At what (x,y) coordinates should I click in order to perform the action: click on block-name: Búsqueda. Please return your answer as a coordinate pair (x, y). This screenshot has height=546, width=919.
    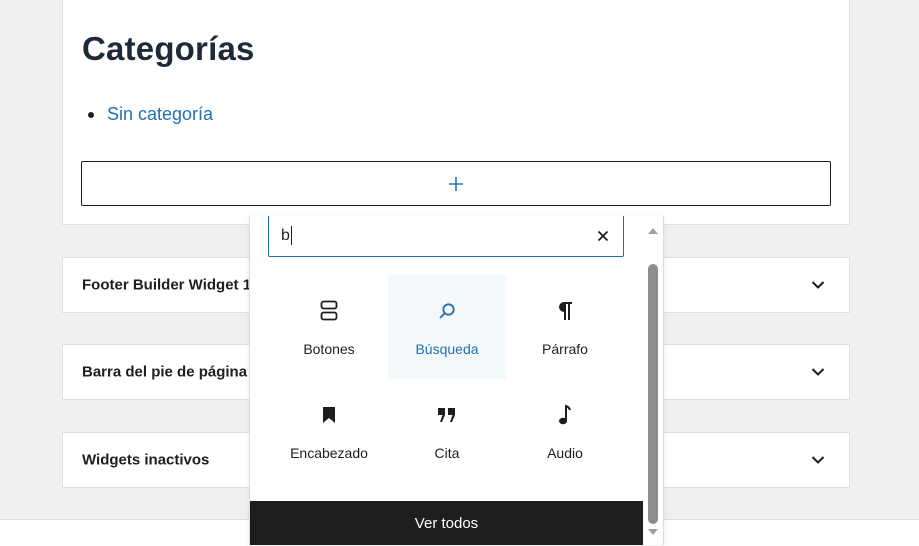
    Looking at the image, I should click on (447, 349).